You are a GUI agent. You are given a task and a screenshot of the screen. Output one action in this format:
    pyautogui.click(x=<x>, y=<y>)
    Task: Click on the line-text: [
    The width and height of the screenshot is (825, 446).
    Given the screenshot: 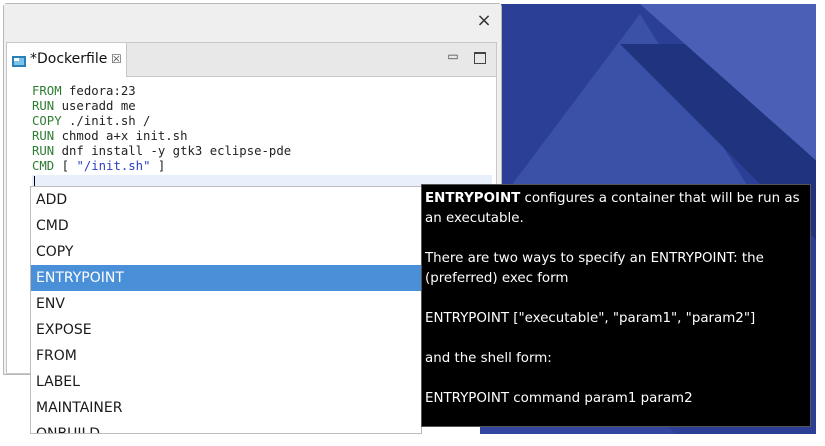 What is the action you would take?
    pyautogui.click(x=65, y=166)
    